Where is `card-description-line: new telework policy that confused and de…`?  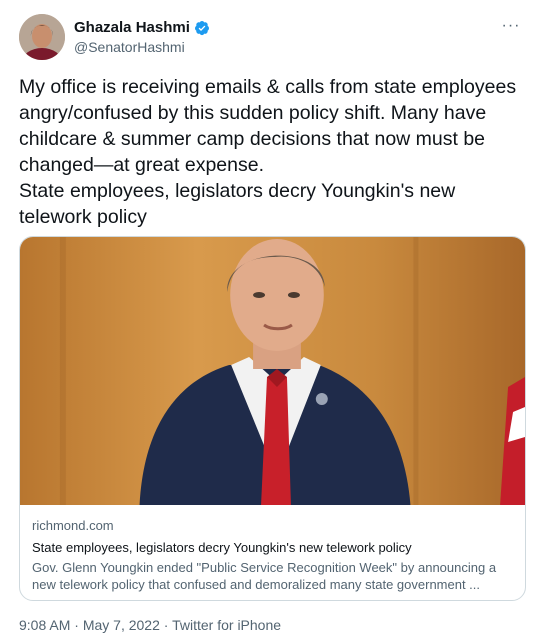 card-description-line: new telework policy that confused and de… is located at coordinates (256, 584).